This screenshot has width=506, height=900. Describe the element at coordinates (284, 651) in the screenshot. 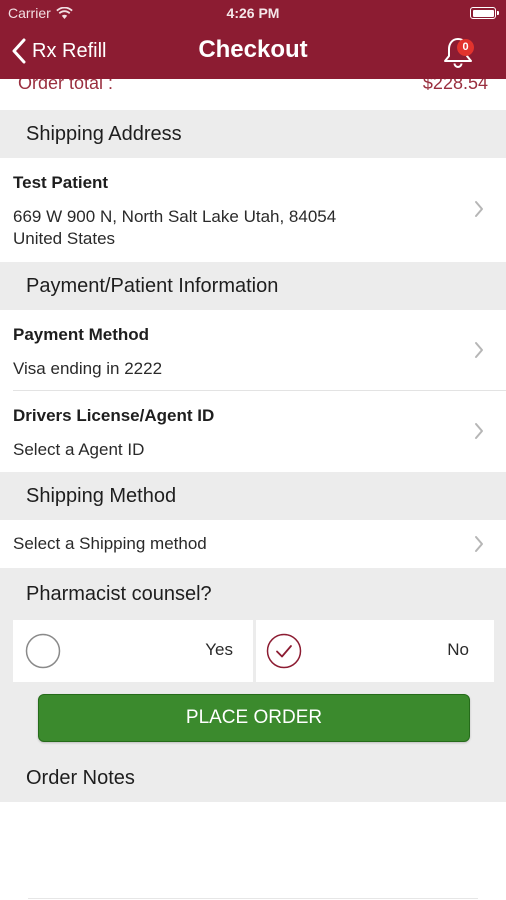

I see `radio-checked-icon` at that location.